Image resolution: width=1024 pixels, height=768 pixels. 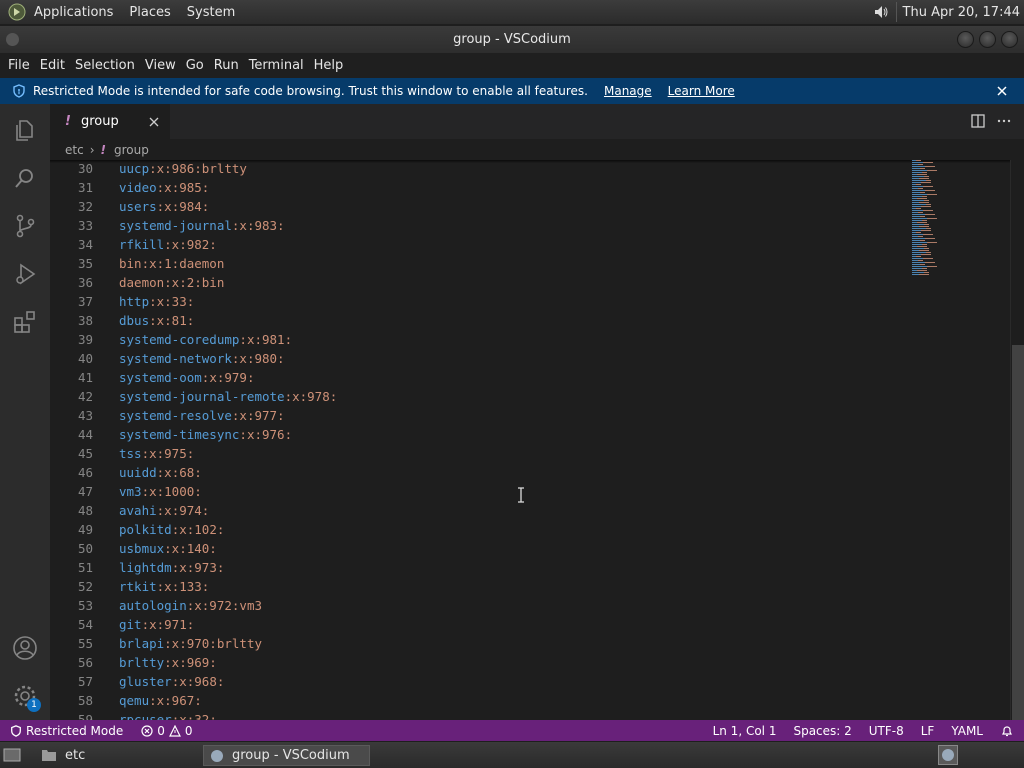 I want to click on group-fields: :x:140:, so click(x=190, y=548).